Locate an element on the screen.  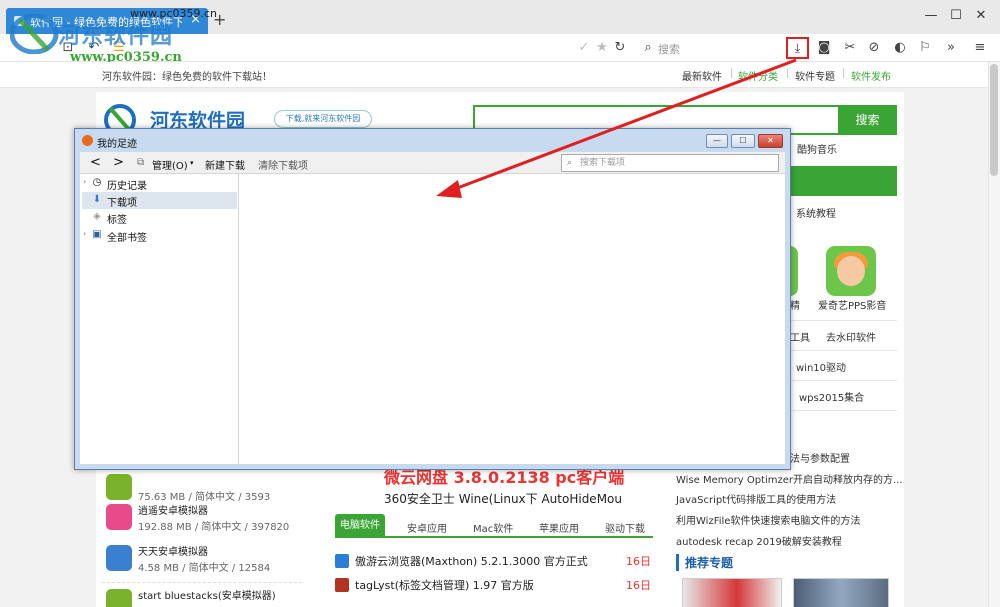
link-wps2015: wps2015集合 is located at coordinates (831, 396).